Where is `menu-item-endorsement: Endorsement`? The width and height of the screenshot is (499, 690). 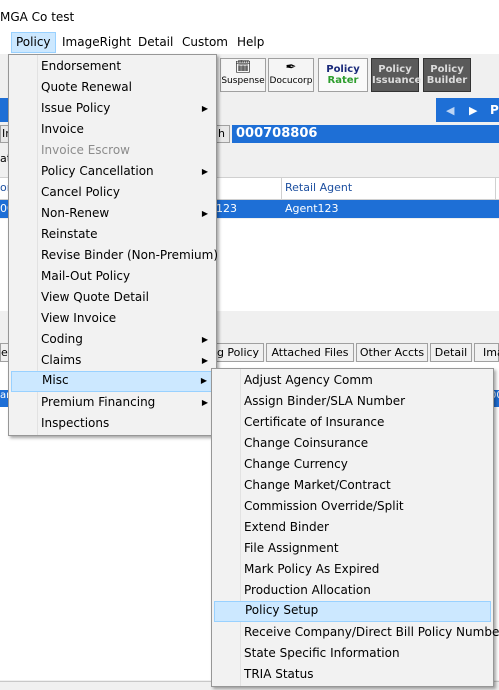 menu-item-endorsement: Endorsement is located at coordinates (112, 66).